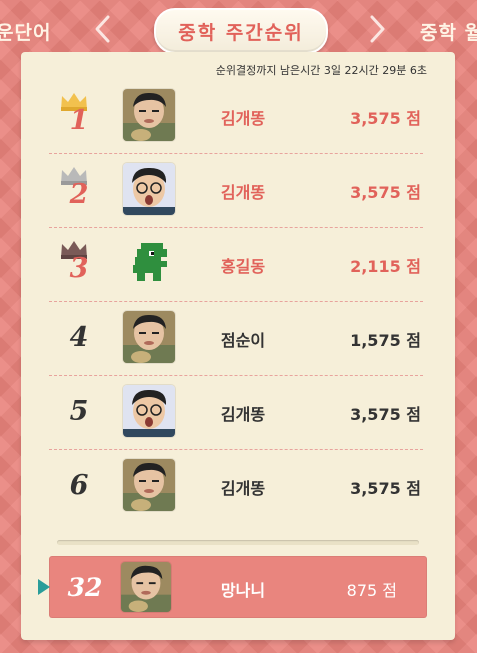  Describe the element at coordinates (241, 31) in the screenshot. I see `page-title: 중학 주간순위` at that location.